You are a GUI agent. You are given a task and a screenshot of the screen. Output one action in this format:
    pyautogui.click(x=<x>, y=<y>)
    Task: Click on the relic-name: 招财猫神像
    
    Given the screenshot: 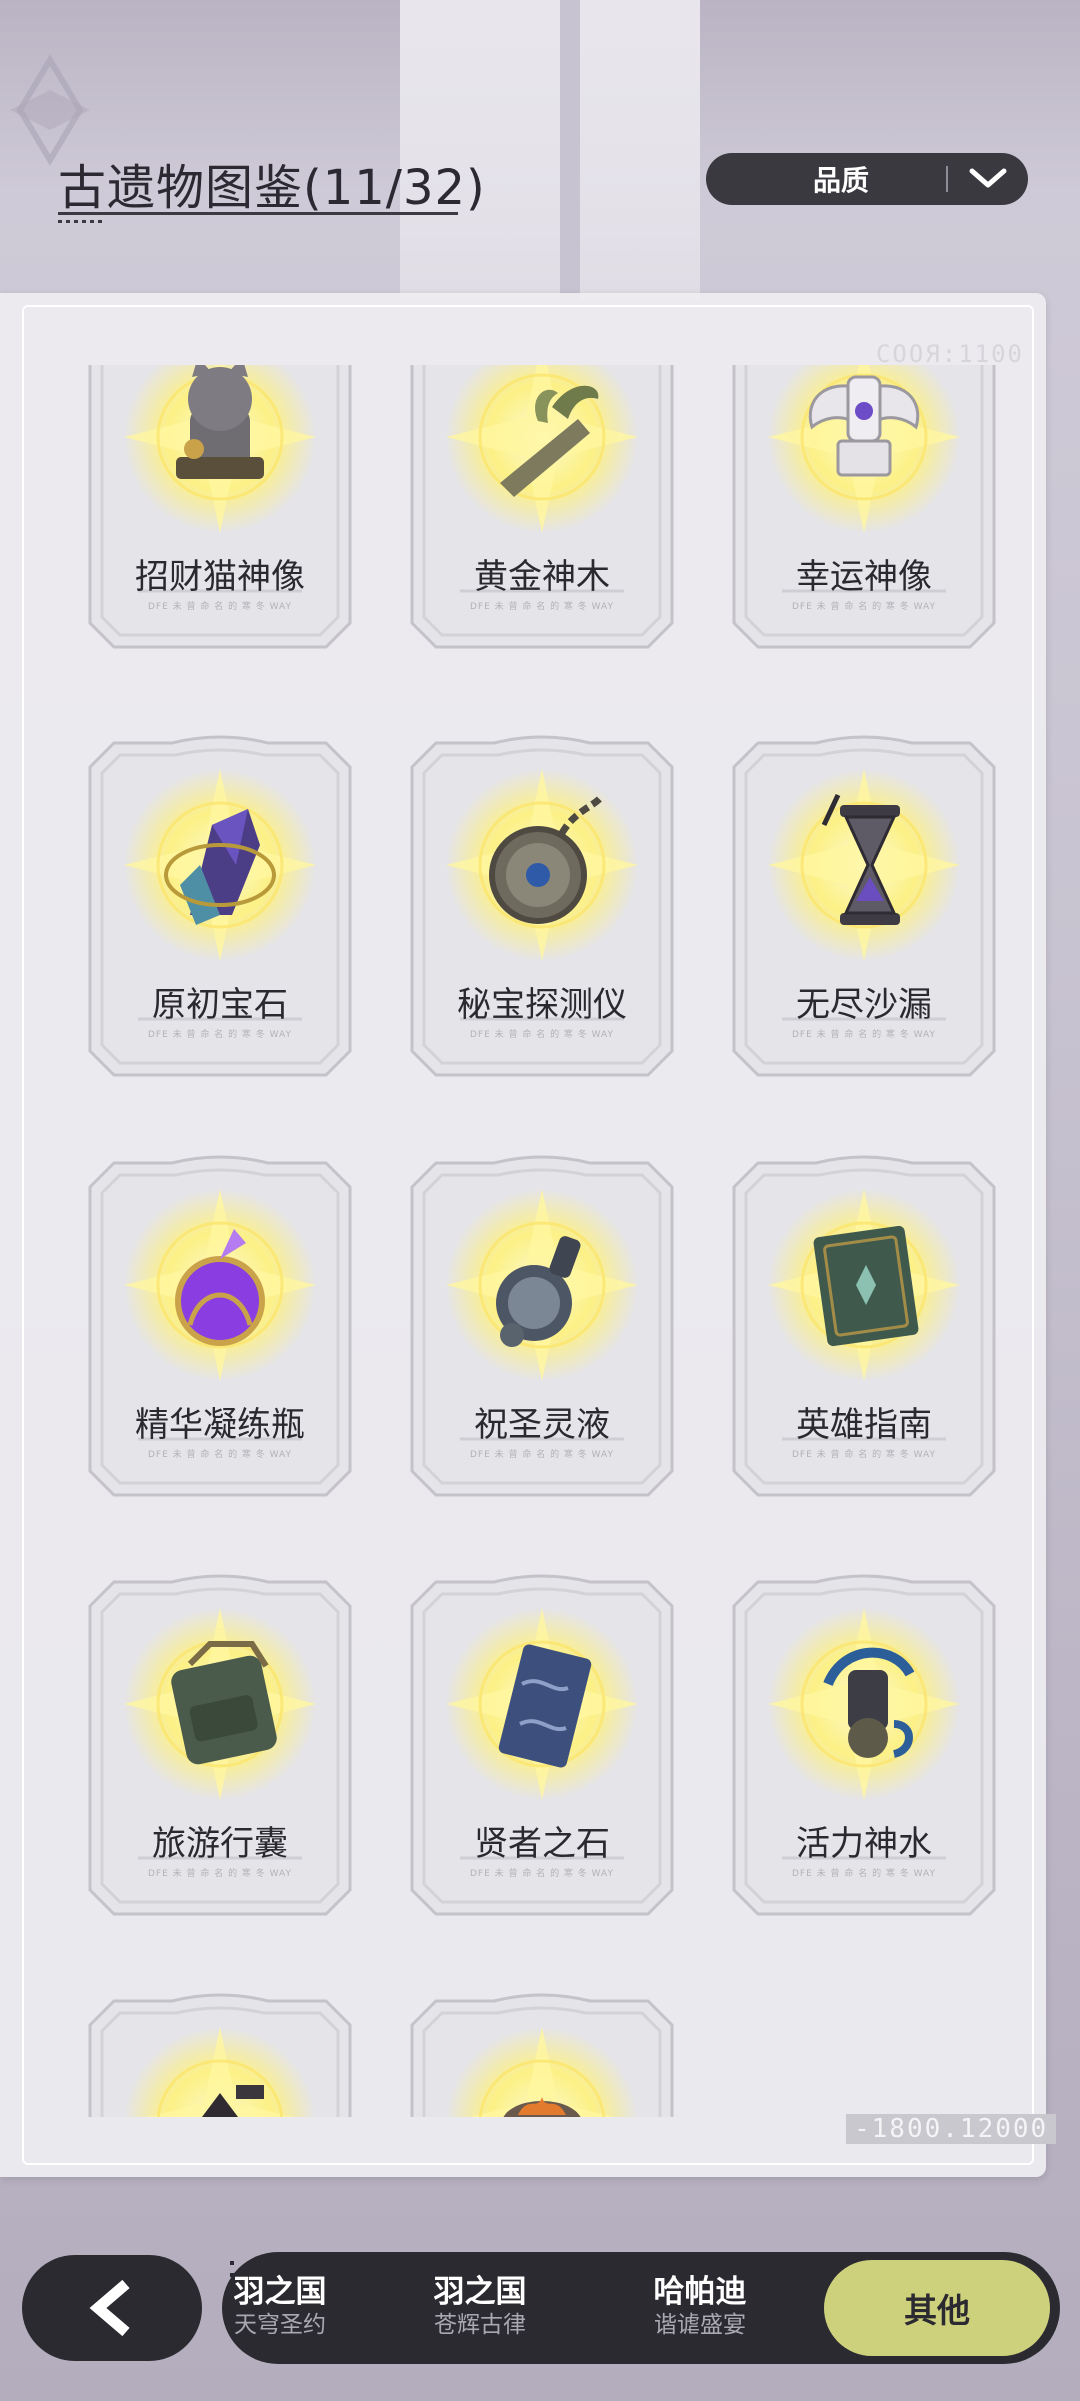 What is the action you would take?
    pyautogui.click(x=220, y=577)
    